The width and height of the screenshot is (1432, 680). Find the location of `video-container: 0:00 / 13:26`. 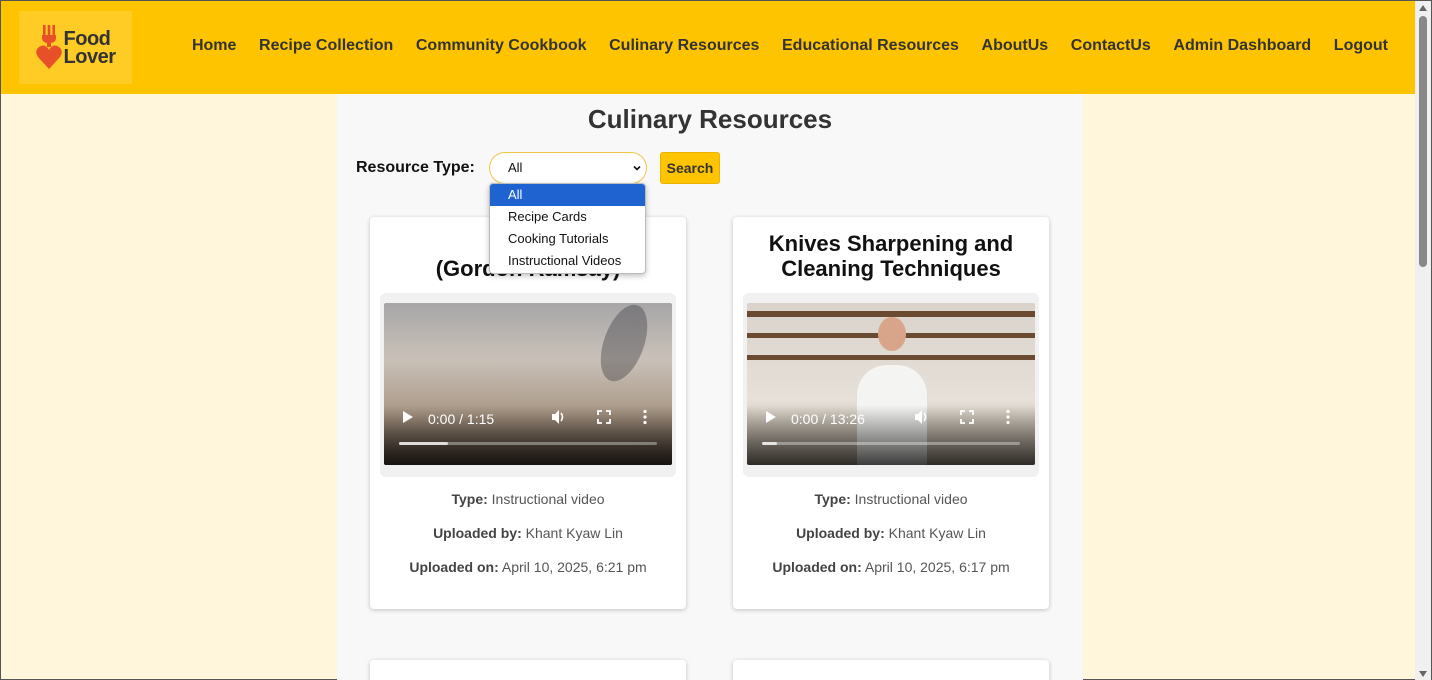

video-container: 0:00 / 13:26 is located at coordinates (891, 385).